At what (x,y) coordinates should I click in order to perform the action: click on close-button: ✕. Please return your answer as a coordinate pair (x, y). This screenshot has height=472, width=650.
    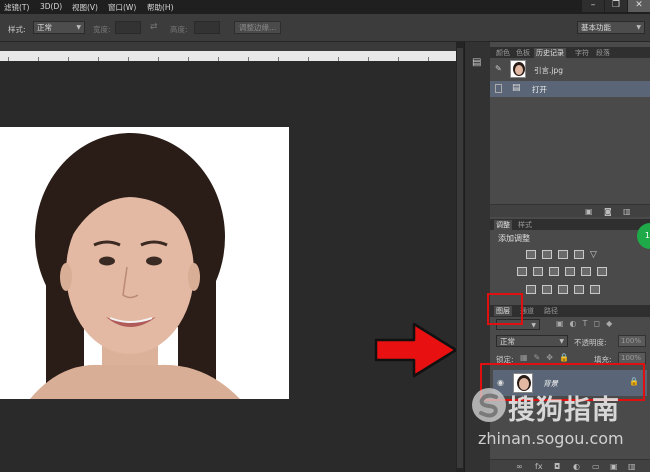
    Looking at the image, I should click on (639, 6).